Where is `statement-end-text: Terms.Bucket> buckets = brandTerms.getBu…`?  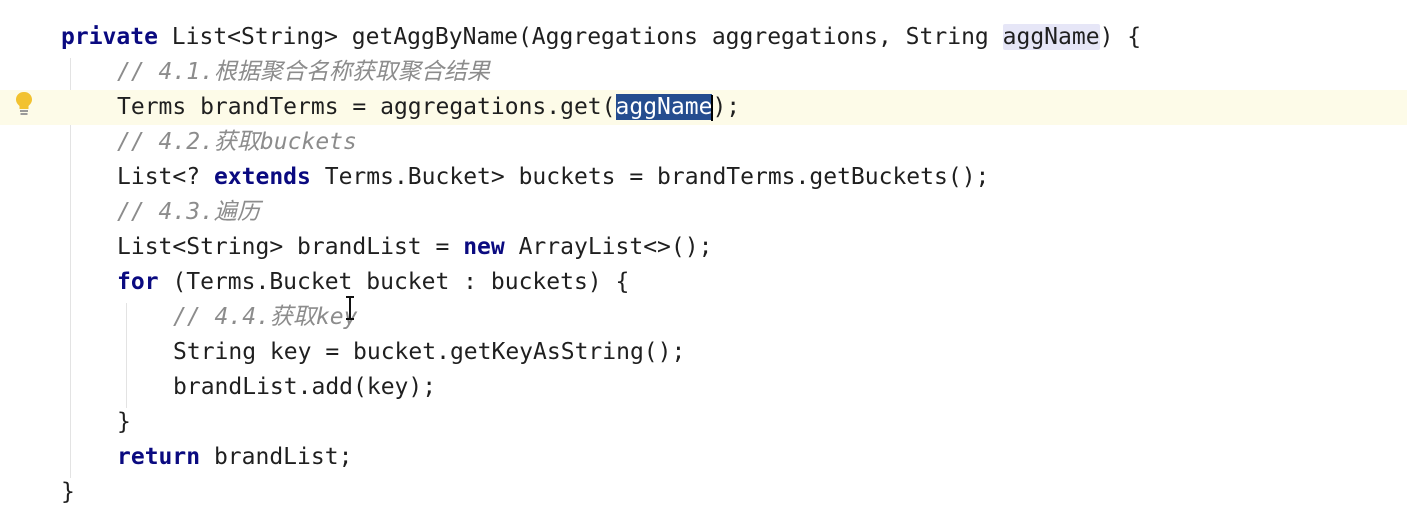
statement-end-text: Terms.Bucket> buckets = brandTerms.getBu… is located at coordinates (650, 177).